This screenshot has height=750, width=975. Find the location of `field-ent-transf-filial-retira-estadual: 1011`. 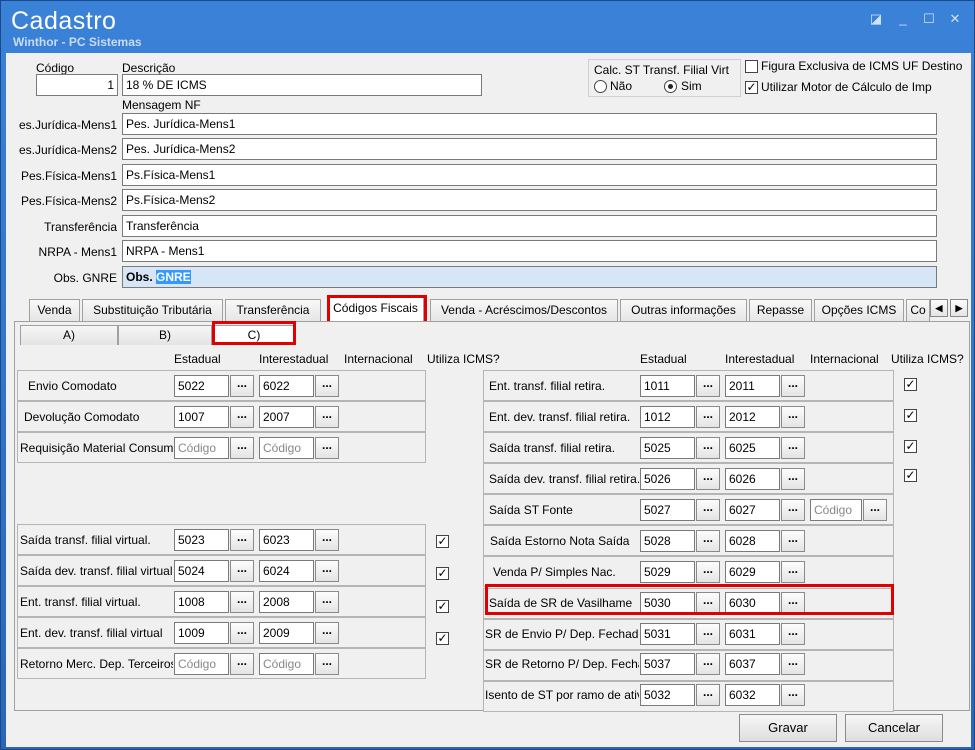

field-ent-transf-filial-retira-estadual: 1011 is located at coordinates (667, 386).